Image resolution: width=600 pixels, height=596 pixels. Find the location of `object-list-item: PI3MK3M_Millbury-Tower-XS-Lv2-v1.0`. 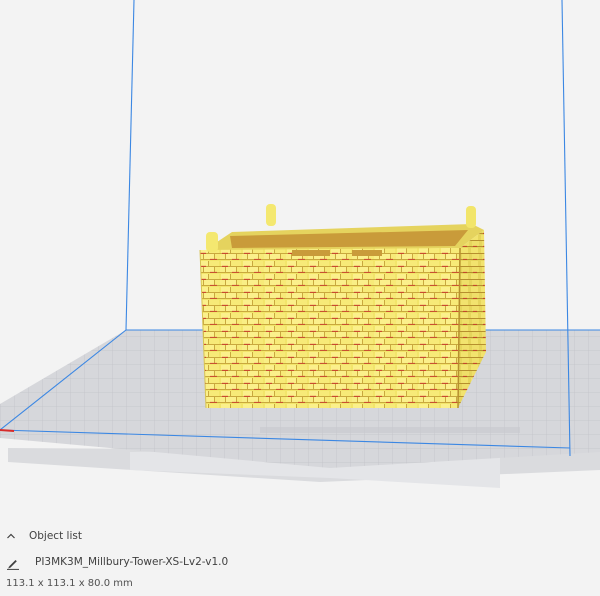

object-list-item: PI3MK3M_Millbury-Tower-XS-Lv2-v1.0 is located at coordinates (200, 562).